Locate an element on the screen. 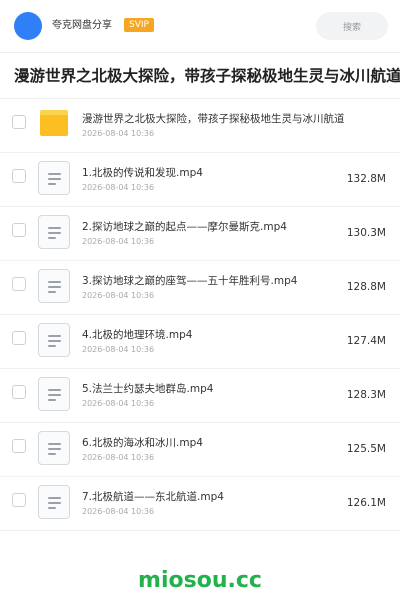 This screenshot has width=400, height=600. search-button: 搜索 is located at coordinates (352, 26).